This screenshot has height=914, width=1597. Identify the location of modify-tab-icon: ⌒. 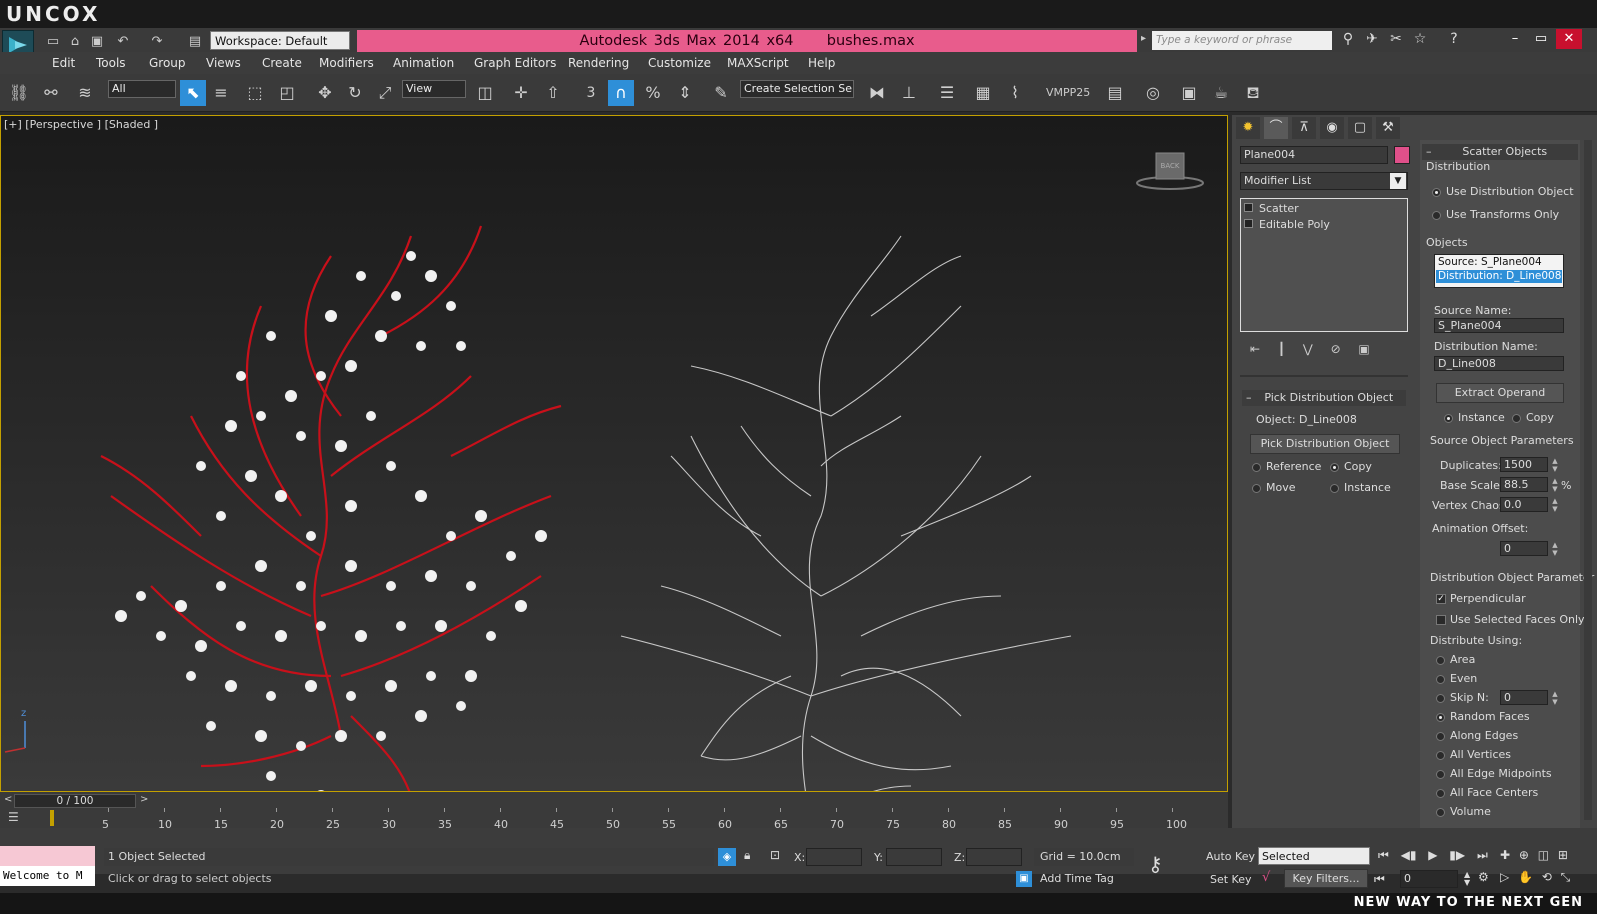
(1276, 128).